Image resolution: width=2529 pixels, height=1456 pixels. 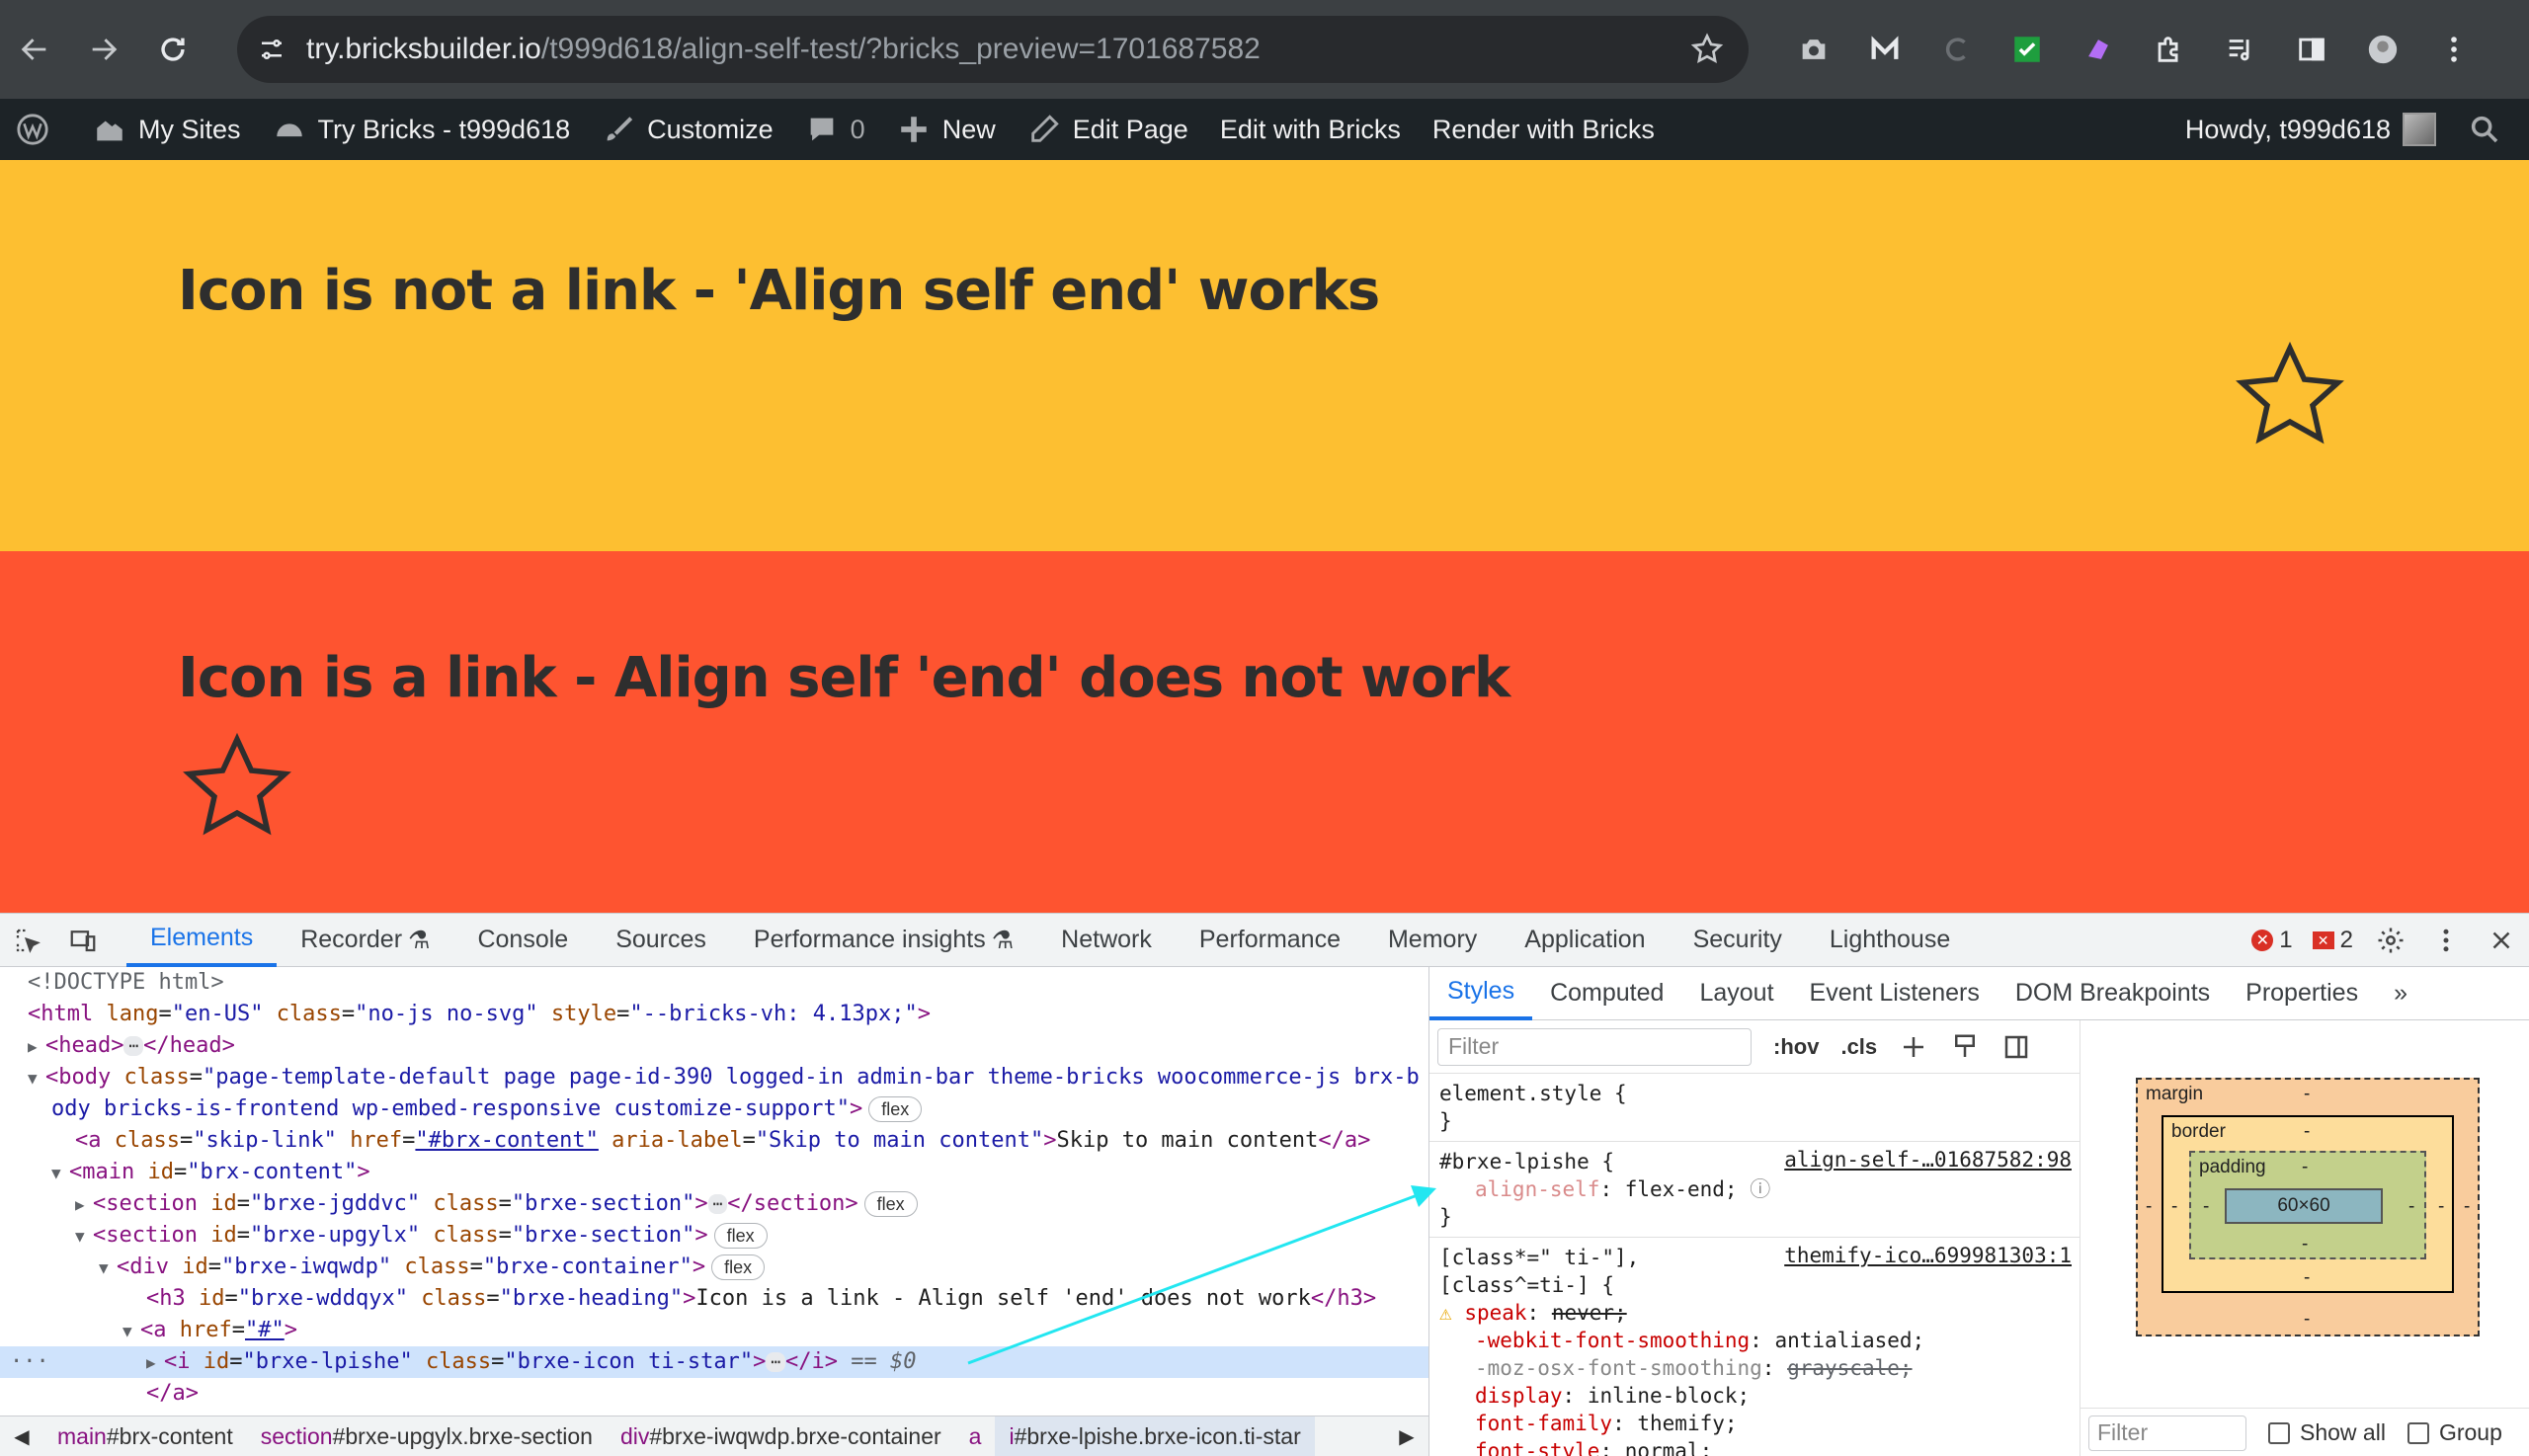 I want to click on element-style-selector: element.style {, so click(x=1754, y=1093).